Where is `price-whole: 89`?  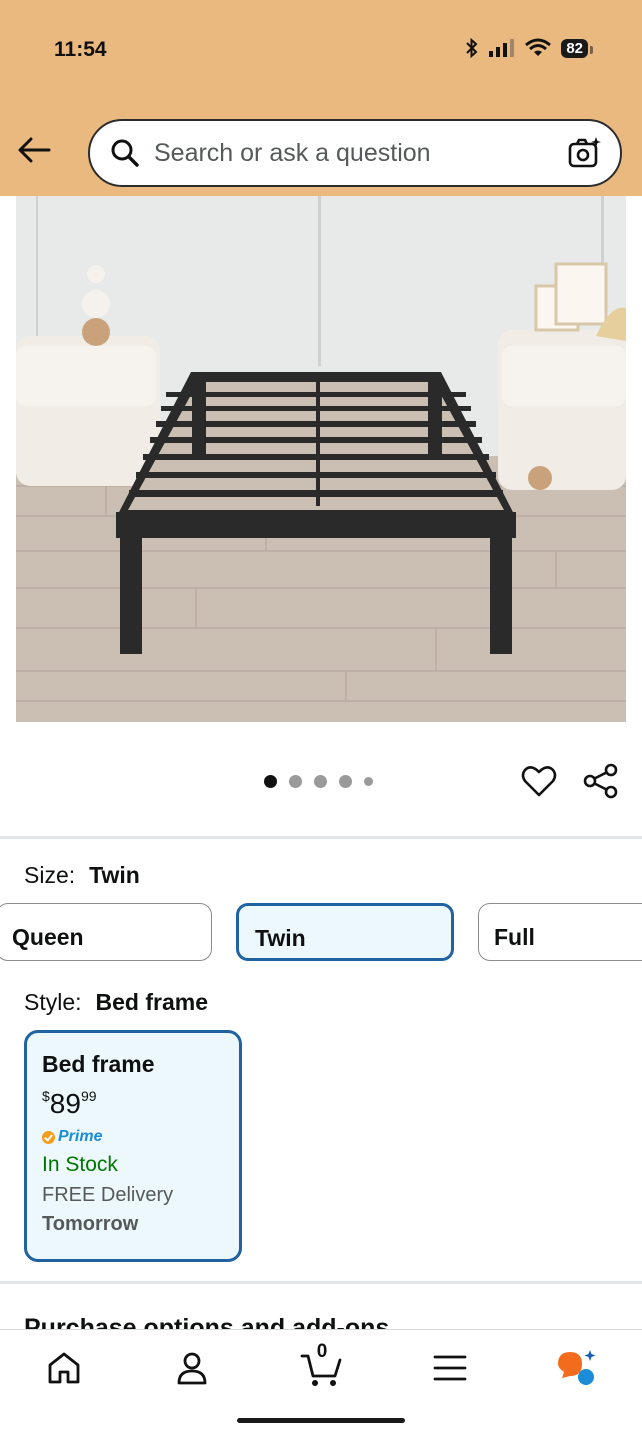 price-whole: 89 is located at coordinates (65, 1103).